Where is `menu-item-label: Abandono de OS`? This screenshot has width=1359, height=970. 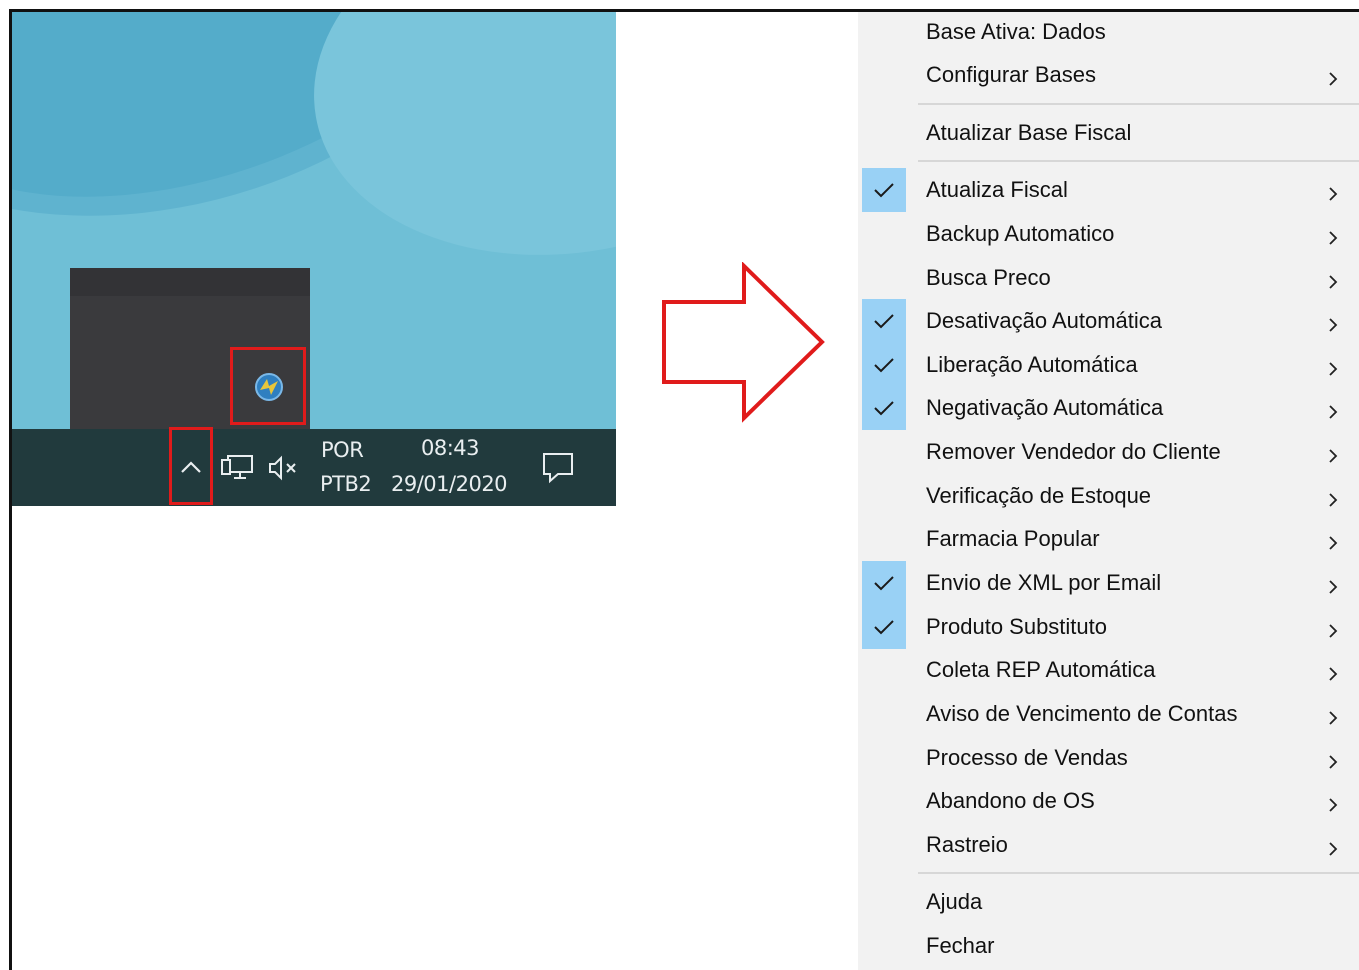
menu-item-label: Abandono de OS is located at coordinates (1010, 800).